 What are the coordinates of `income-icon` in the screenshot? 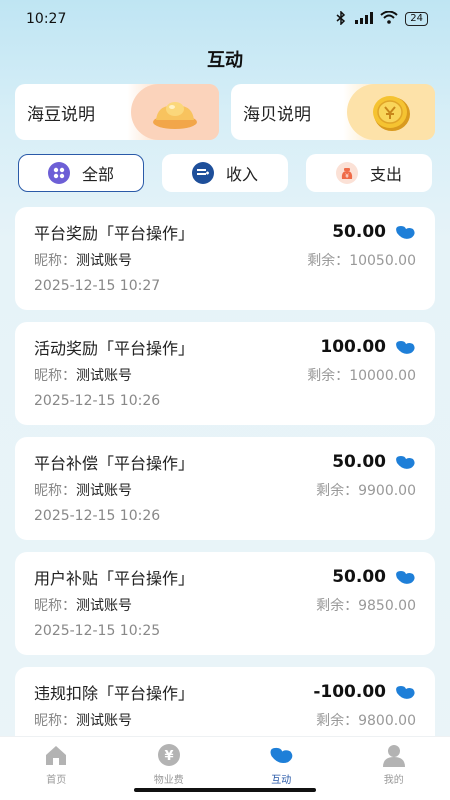 It's located at (202, 173).